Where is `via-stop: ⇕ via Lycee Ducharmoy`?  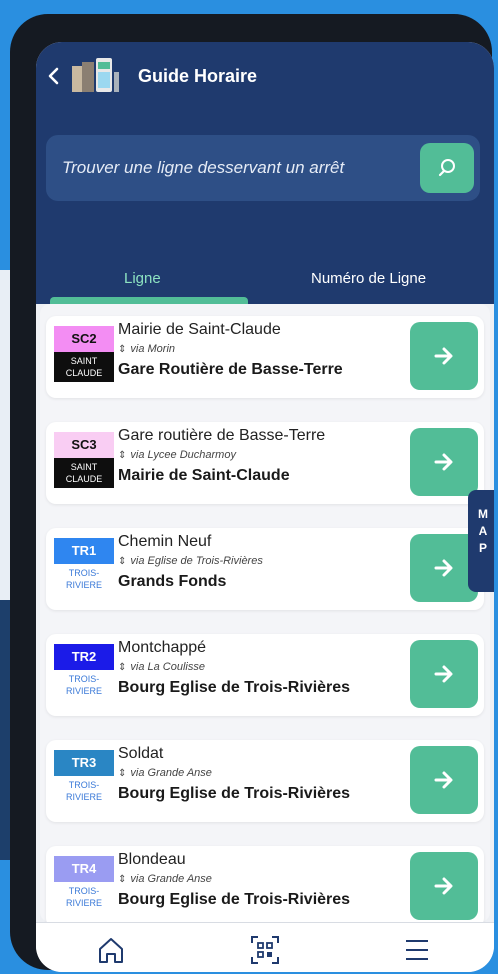
via-stop: ⇕ via Lycee Ducharmoy is located at coordinates (177, 455).